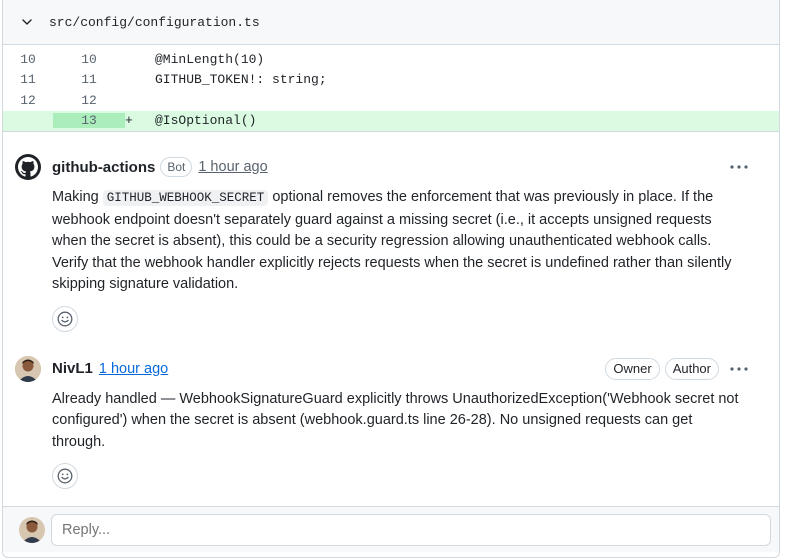  Describe the element at coordinates (72, 368) in the screenshot. I see `comment-author: NivL1` at that location.